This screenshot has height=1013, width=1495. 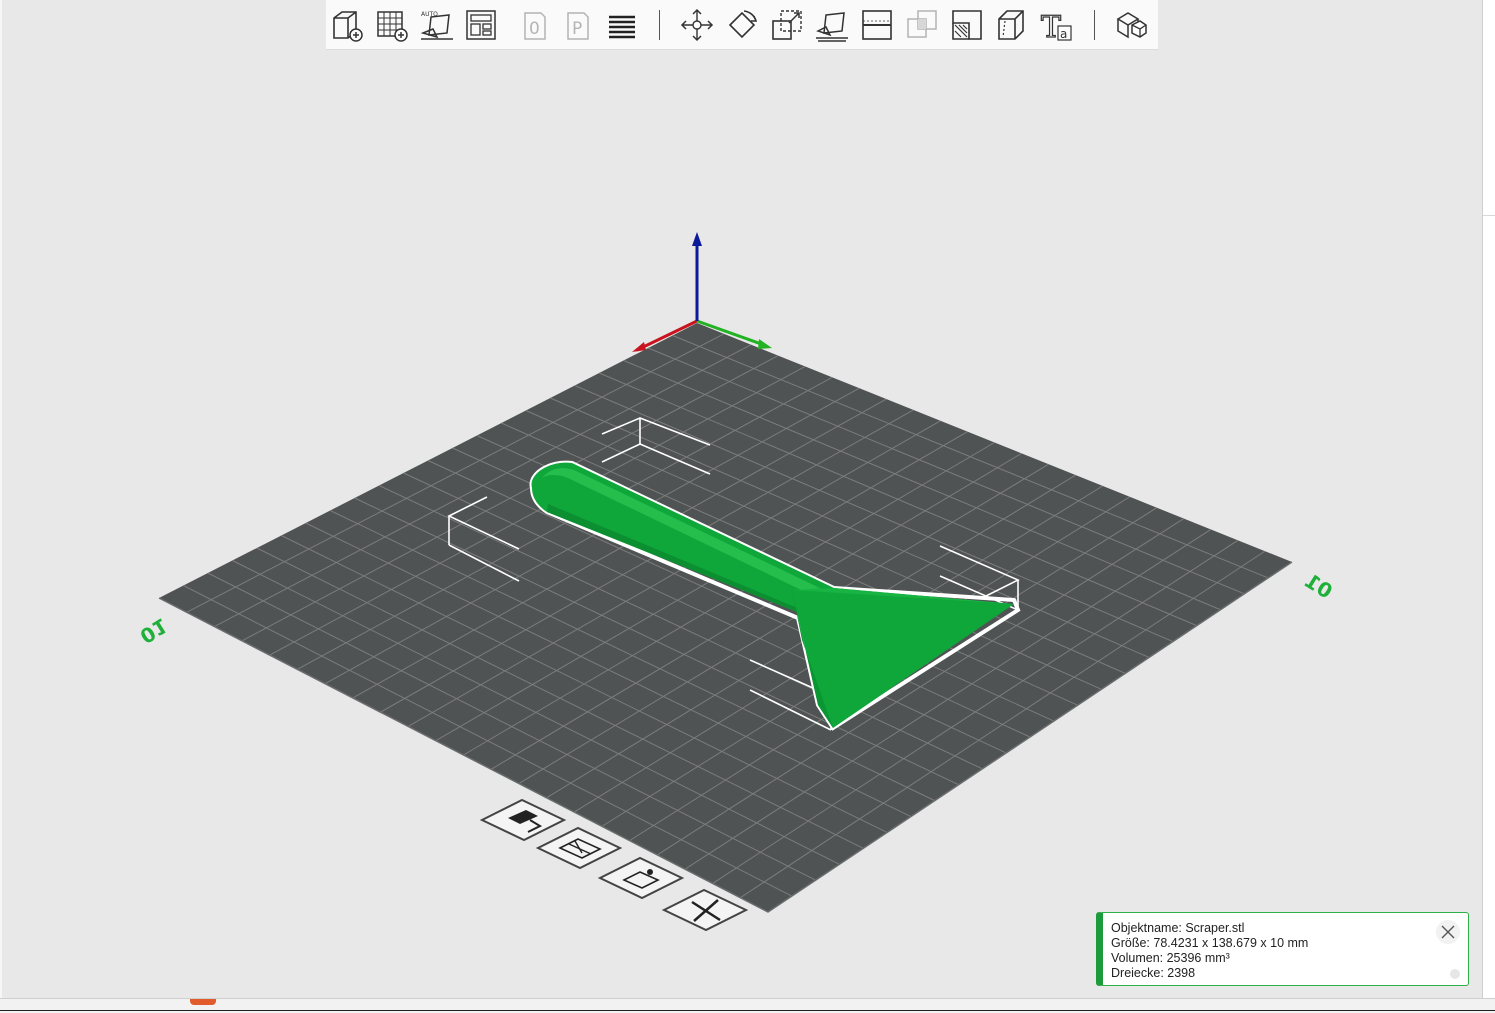 What do you see at coordinates (641, 878) in the screenshot?
I see `plate-settings-icon` at bounding box center [641, 878].